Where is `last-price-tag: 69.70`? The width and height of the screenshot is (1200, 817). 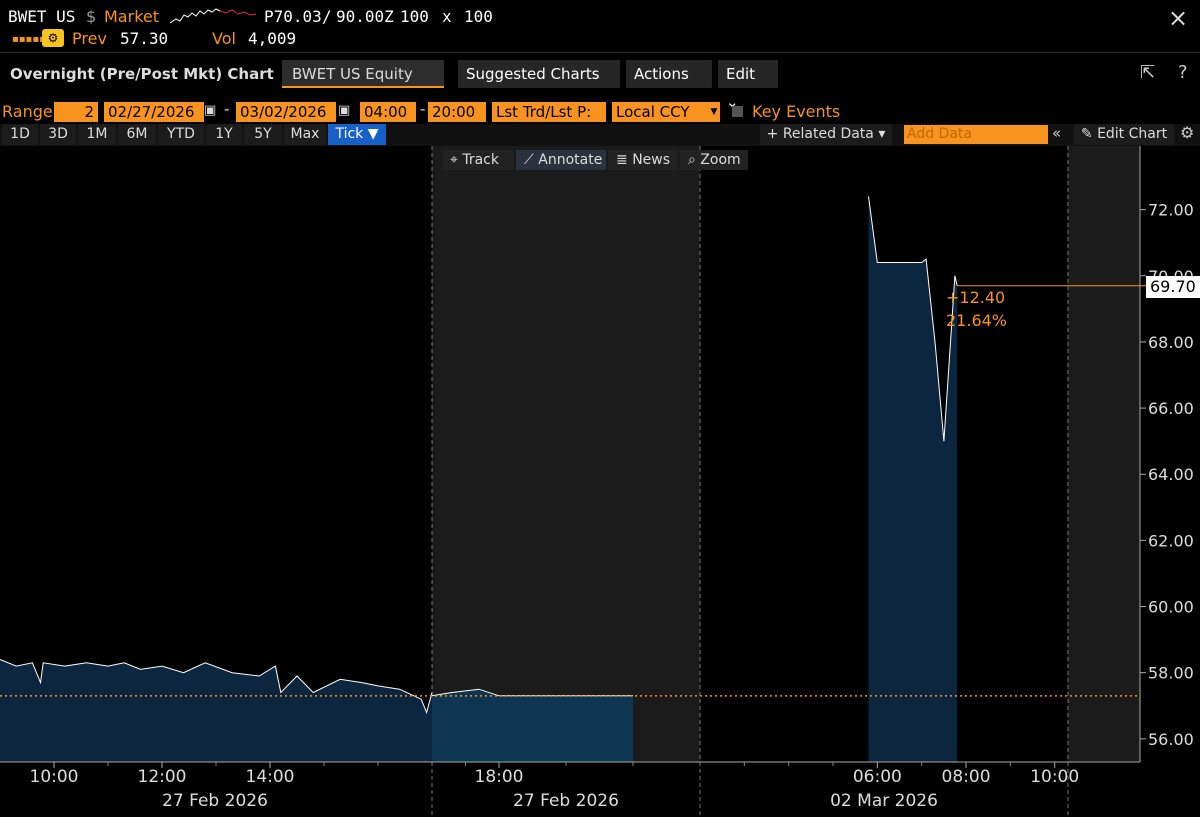
last-price-tag: 69.70 is located at coordinates (1173, 287).